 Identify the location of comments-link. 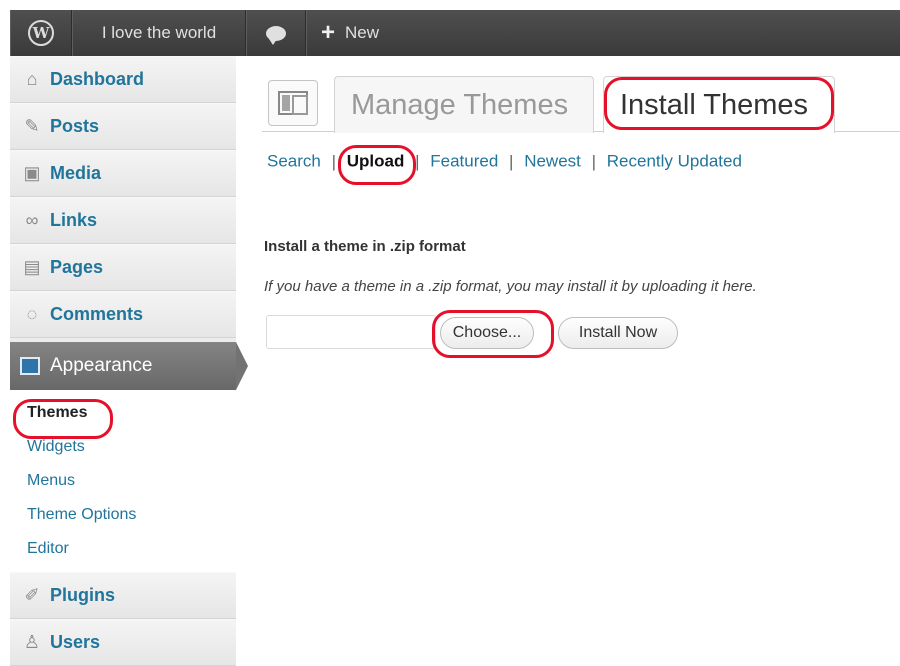
(276, 33).